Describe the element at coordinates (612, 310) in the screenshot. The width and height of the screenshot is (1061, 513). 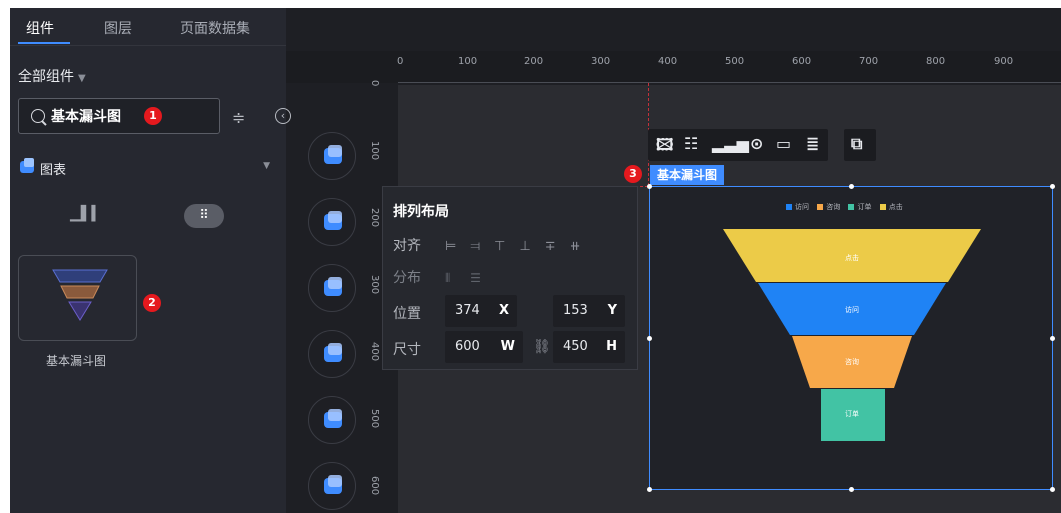
I see `y-unit: Y` at that location.